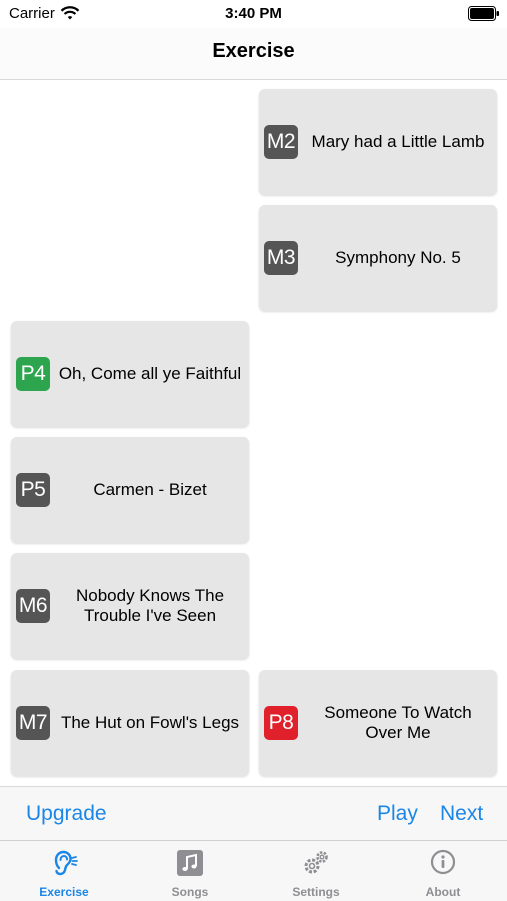  Describe the element at coordinates (398, 722) in the screenshot. I see `exercise-title: Someone To Watch Over Me` at that location.